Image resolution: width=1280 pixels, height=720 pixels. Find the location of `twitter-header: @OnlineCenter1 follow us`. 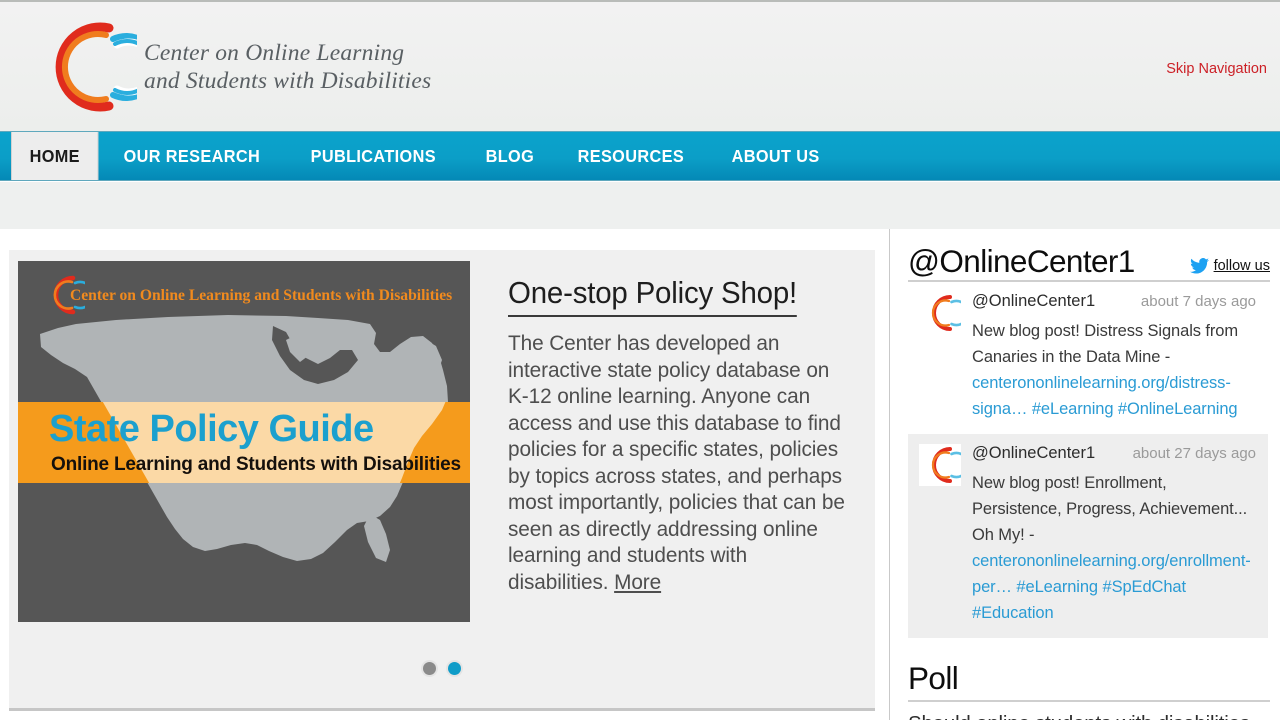

twitter-header: @OnlineCenter1 follow us is located at coordinates (1089, 263).